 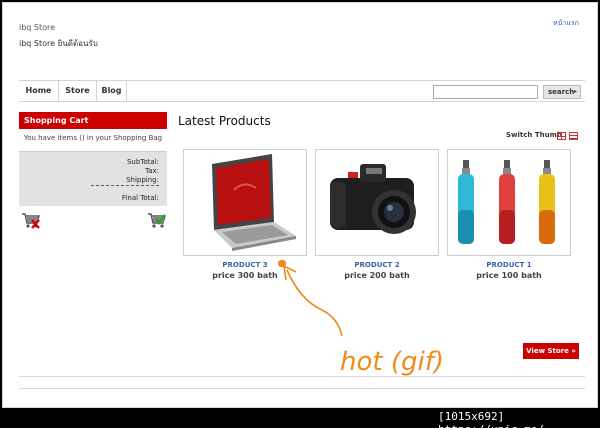 I want to click on home-link: หน้าแรก, so click(x=566, y=23).